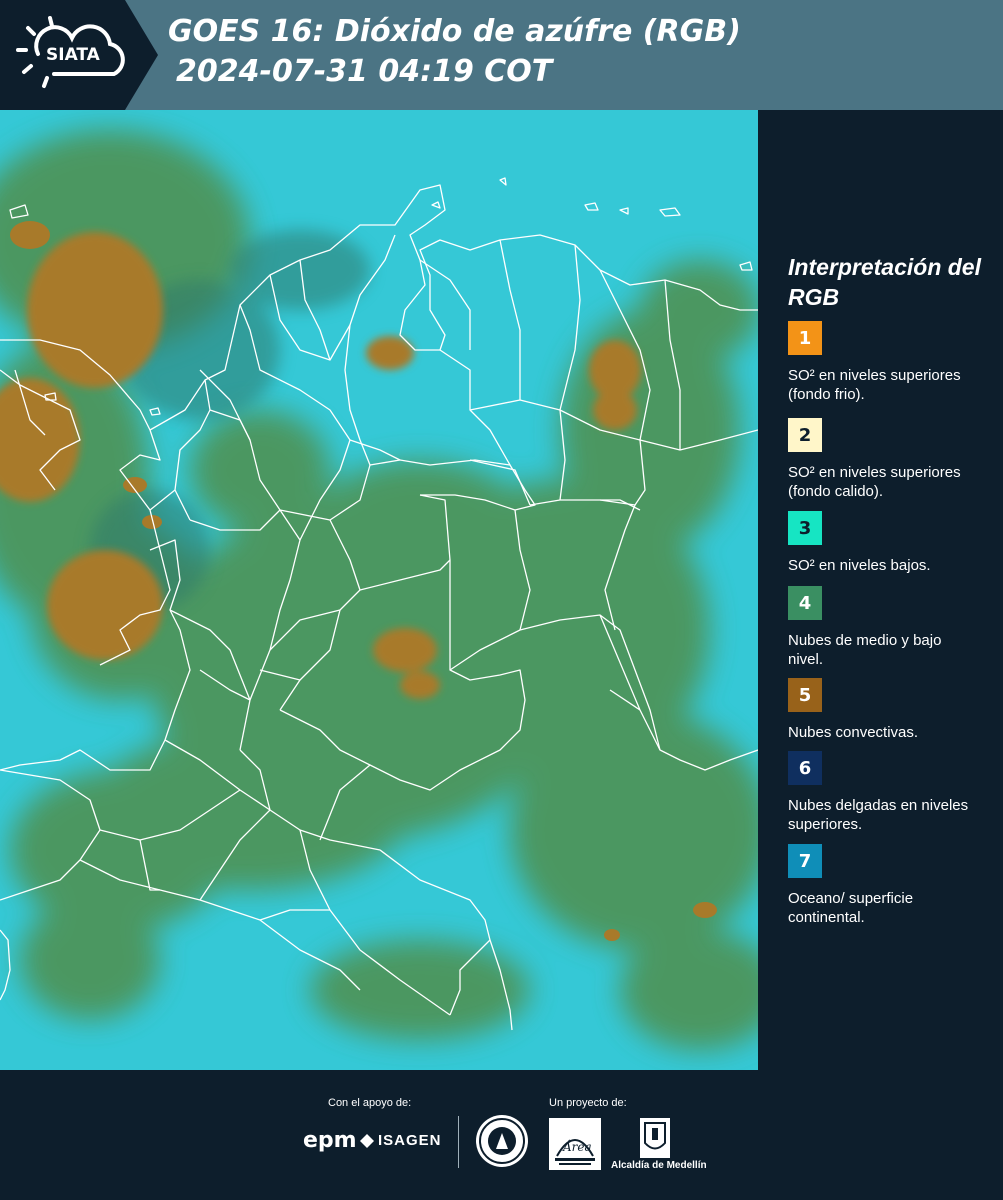 This screenshot has width=1003, height=1200. Describe the element at coordinates (659, 1165) in the screenshot. I see `alcaldia-label: Alcaldía de Medellín` at that location.